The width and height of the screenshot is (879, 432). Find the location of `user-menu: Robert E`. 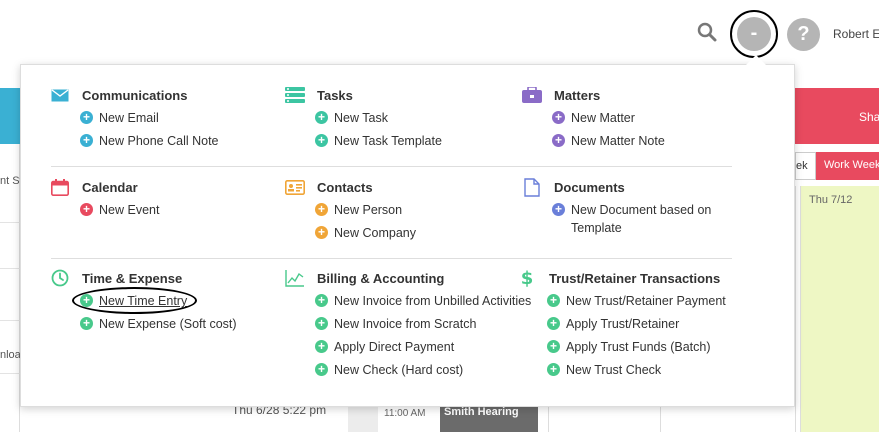

user-menu: Robert E is located at coordinates (856, 34).